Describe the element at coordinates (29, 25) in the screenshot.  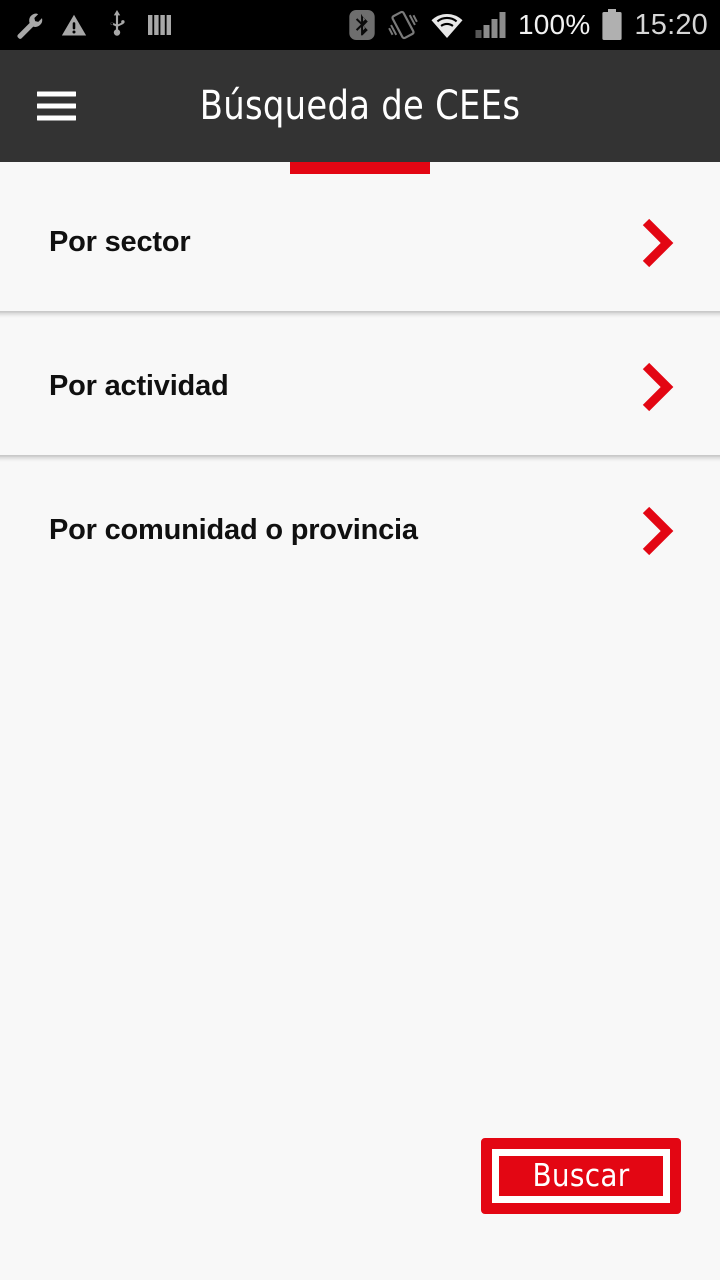
I see `wrench-icon` at that location.